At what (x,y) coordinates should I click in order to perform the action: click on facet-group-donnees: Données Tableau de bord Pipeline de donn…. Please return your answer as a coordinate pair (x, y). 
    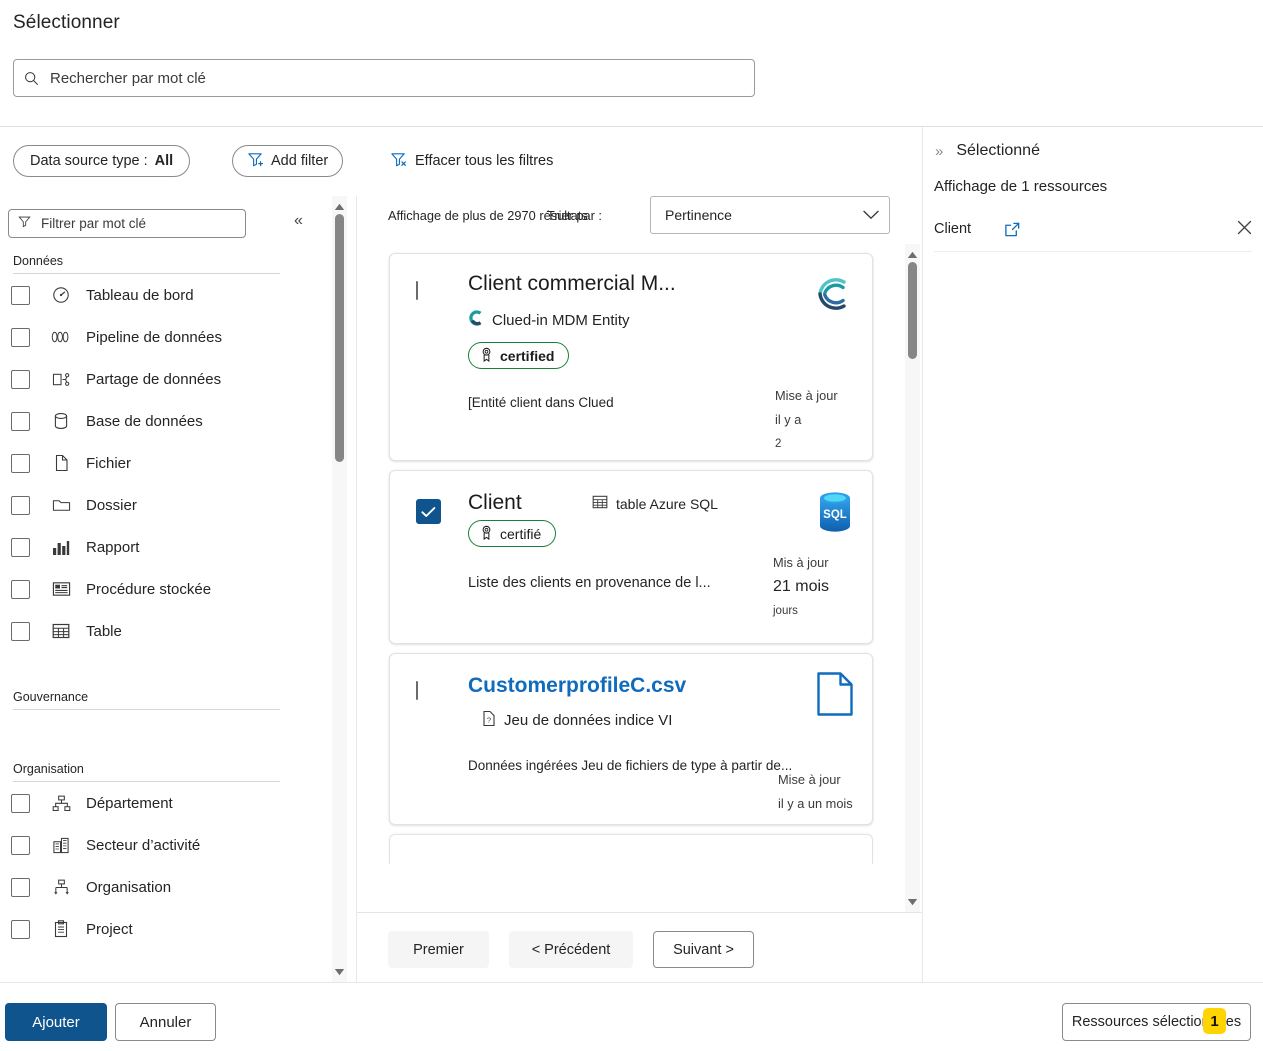
    Looking at the image, I should click on (166, 453).